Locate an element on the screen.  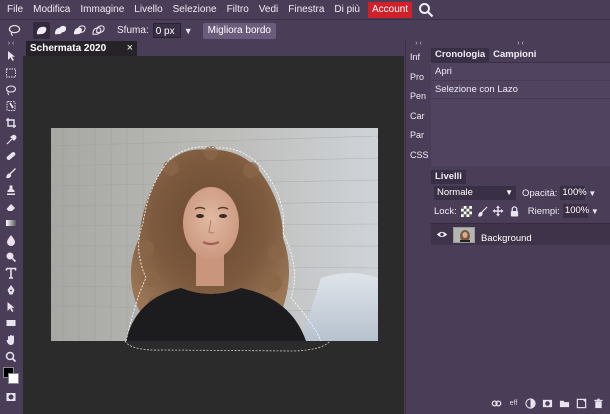
history-item: Apri is located at coordinates (520, 72).